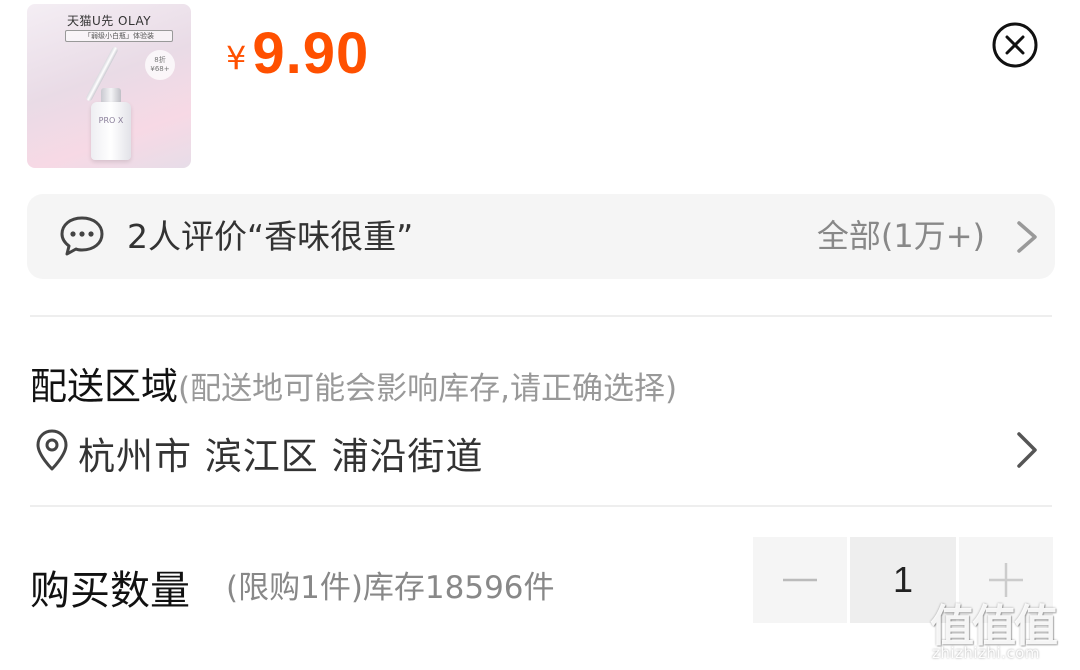 Image resolution: width=1080 pixels, height=670 pixels. What do you see at coordinates (111, 120) in the screenshot?
I see `thumbnail-bottle-label: PRO X` at bounding box center [111, 120].